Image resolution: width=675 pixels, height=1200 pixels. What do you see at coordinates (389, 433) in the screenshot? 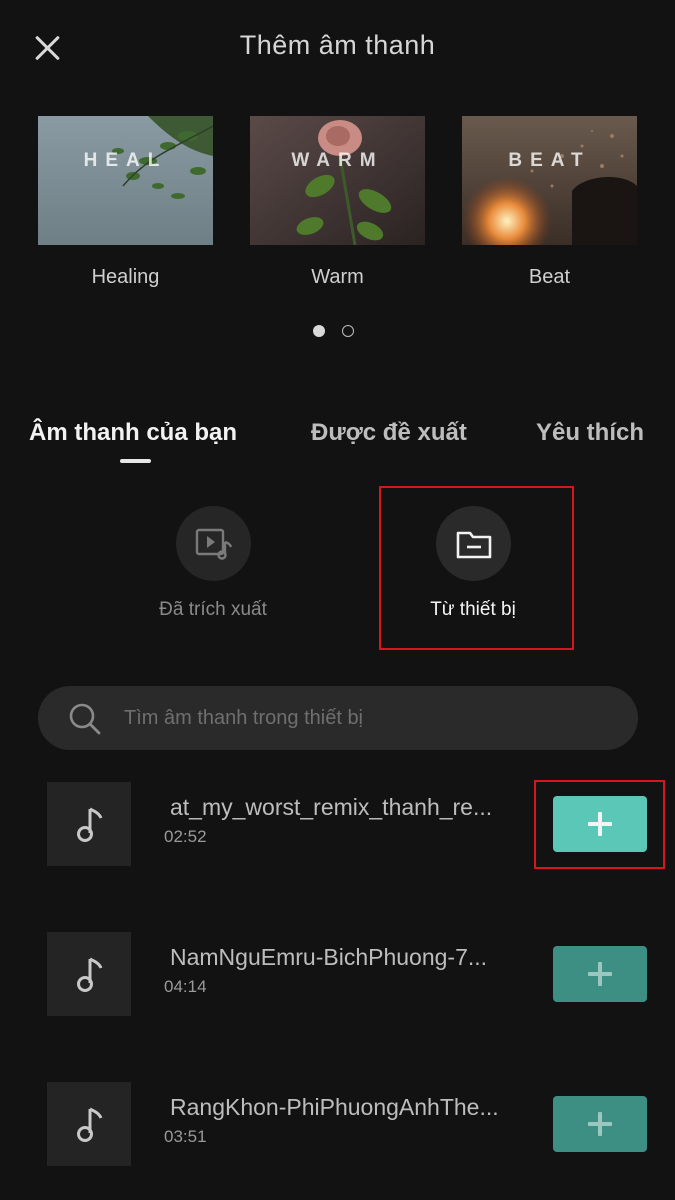
I see `tab-recommended: Được đề xuất` at bounding box center [389, 433].